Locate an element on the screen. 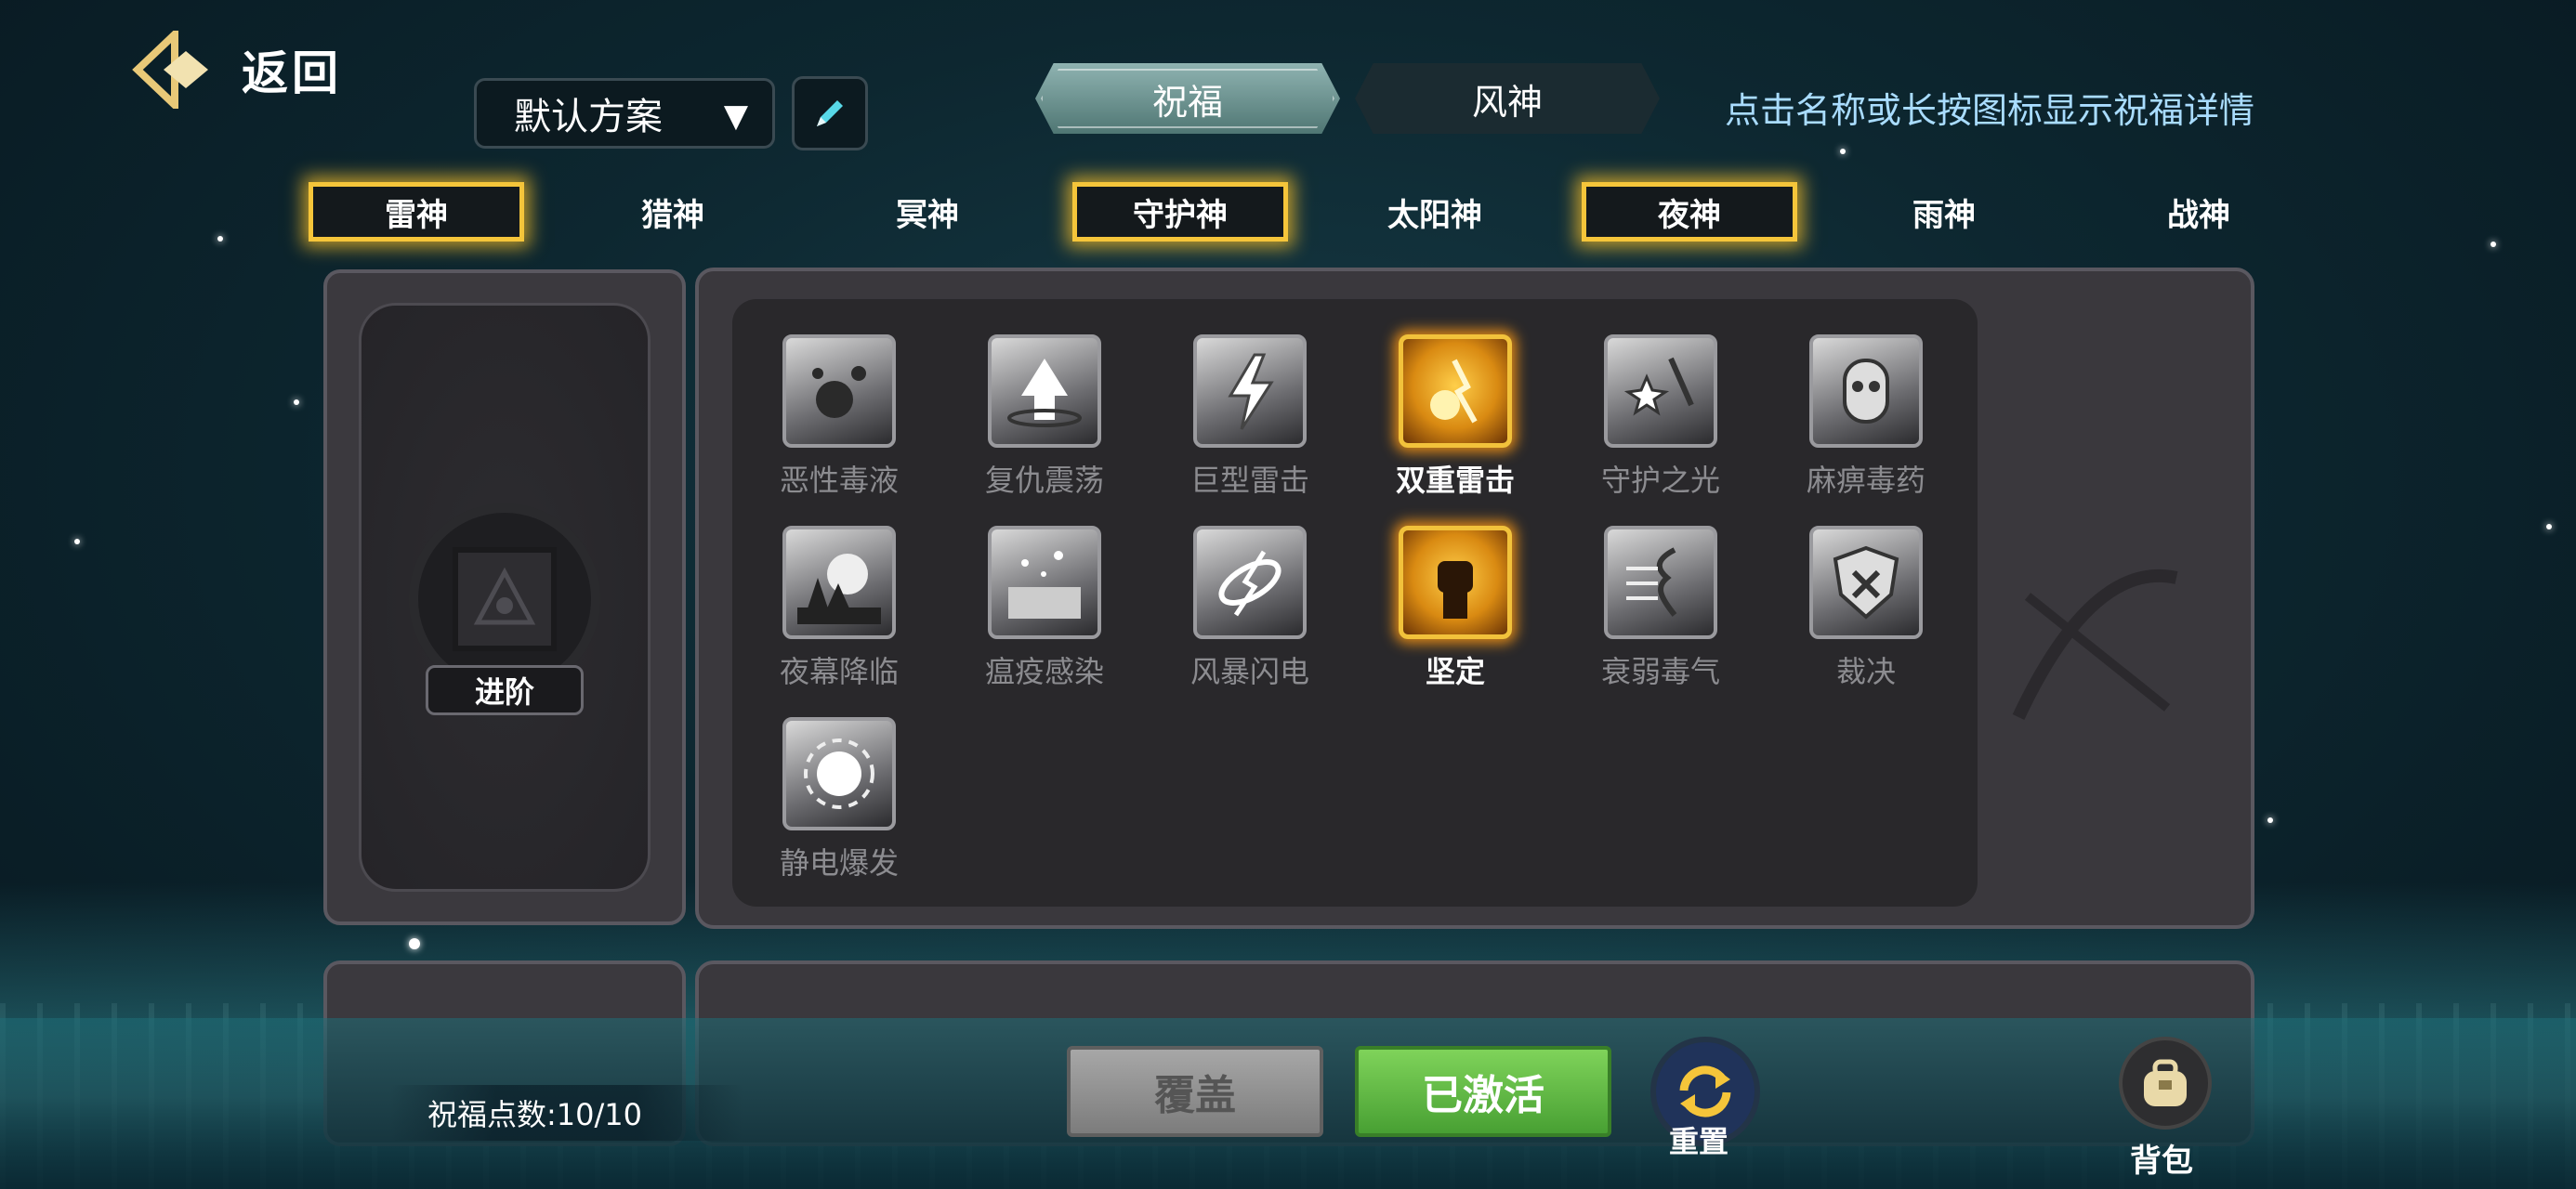 This screenshot has width=2576, height=1189. skill-label: 裁决 is located at coordinates (1865, 672).